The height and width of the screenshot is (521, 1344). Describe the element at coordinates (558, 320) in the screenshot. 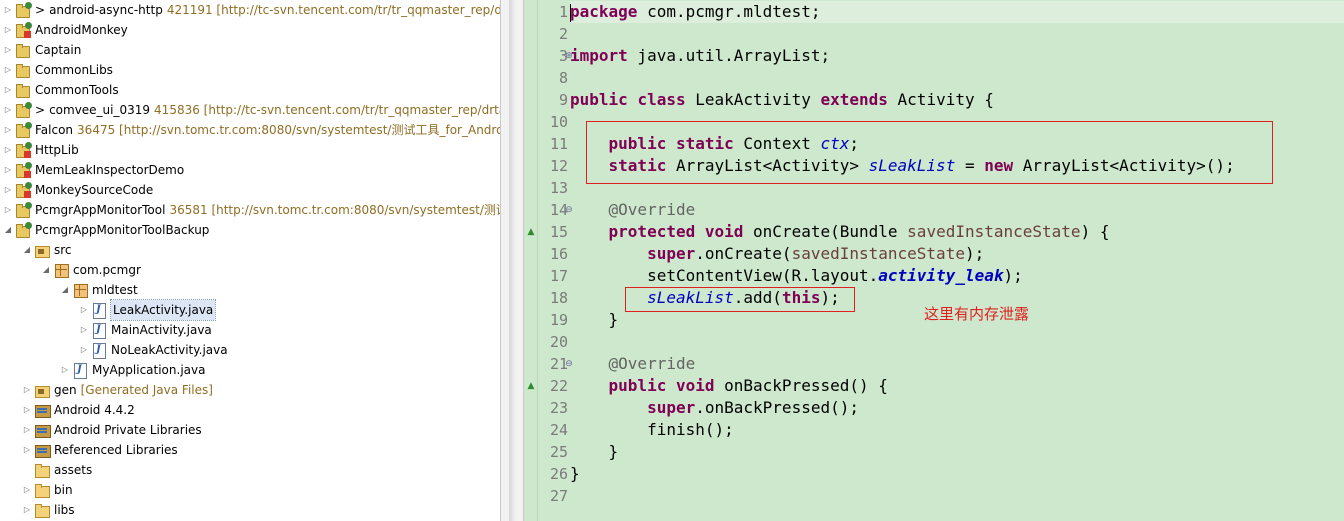

I see `line-number: 19` at that location.